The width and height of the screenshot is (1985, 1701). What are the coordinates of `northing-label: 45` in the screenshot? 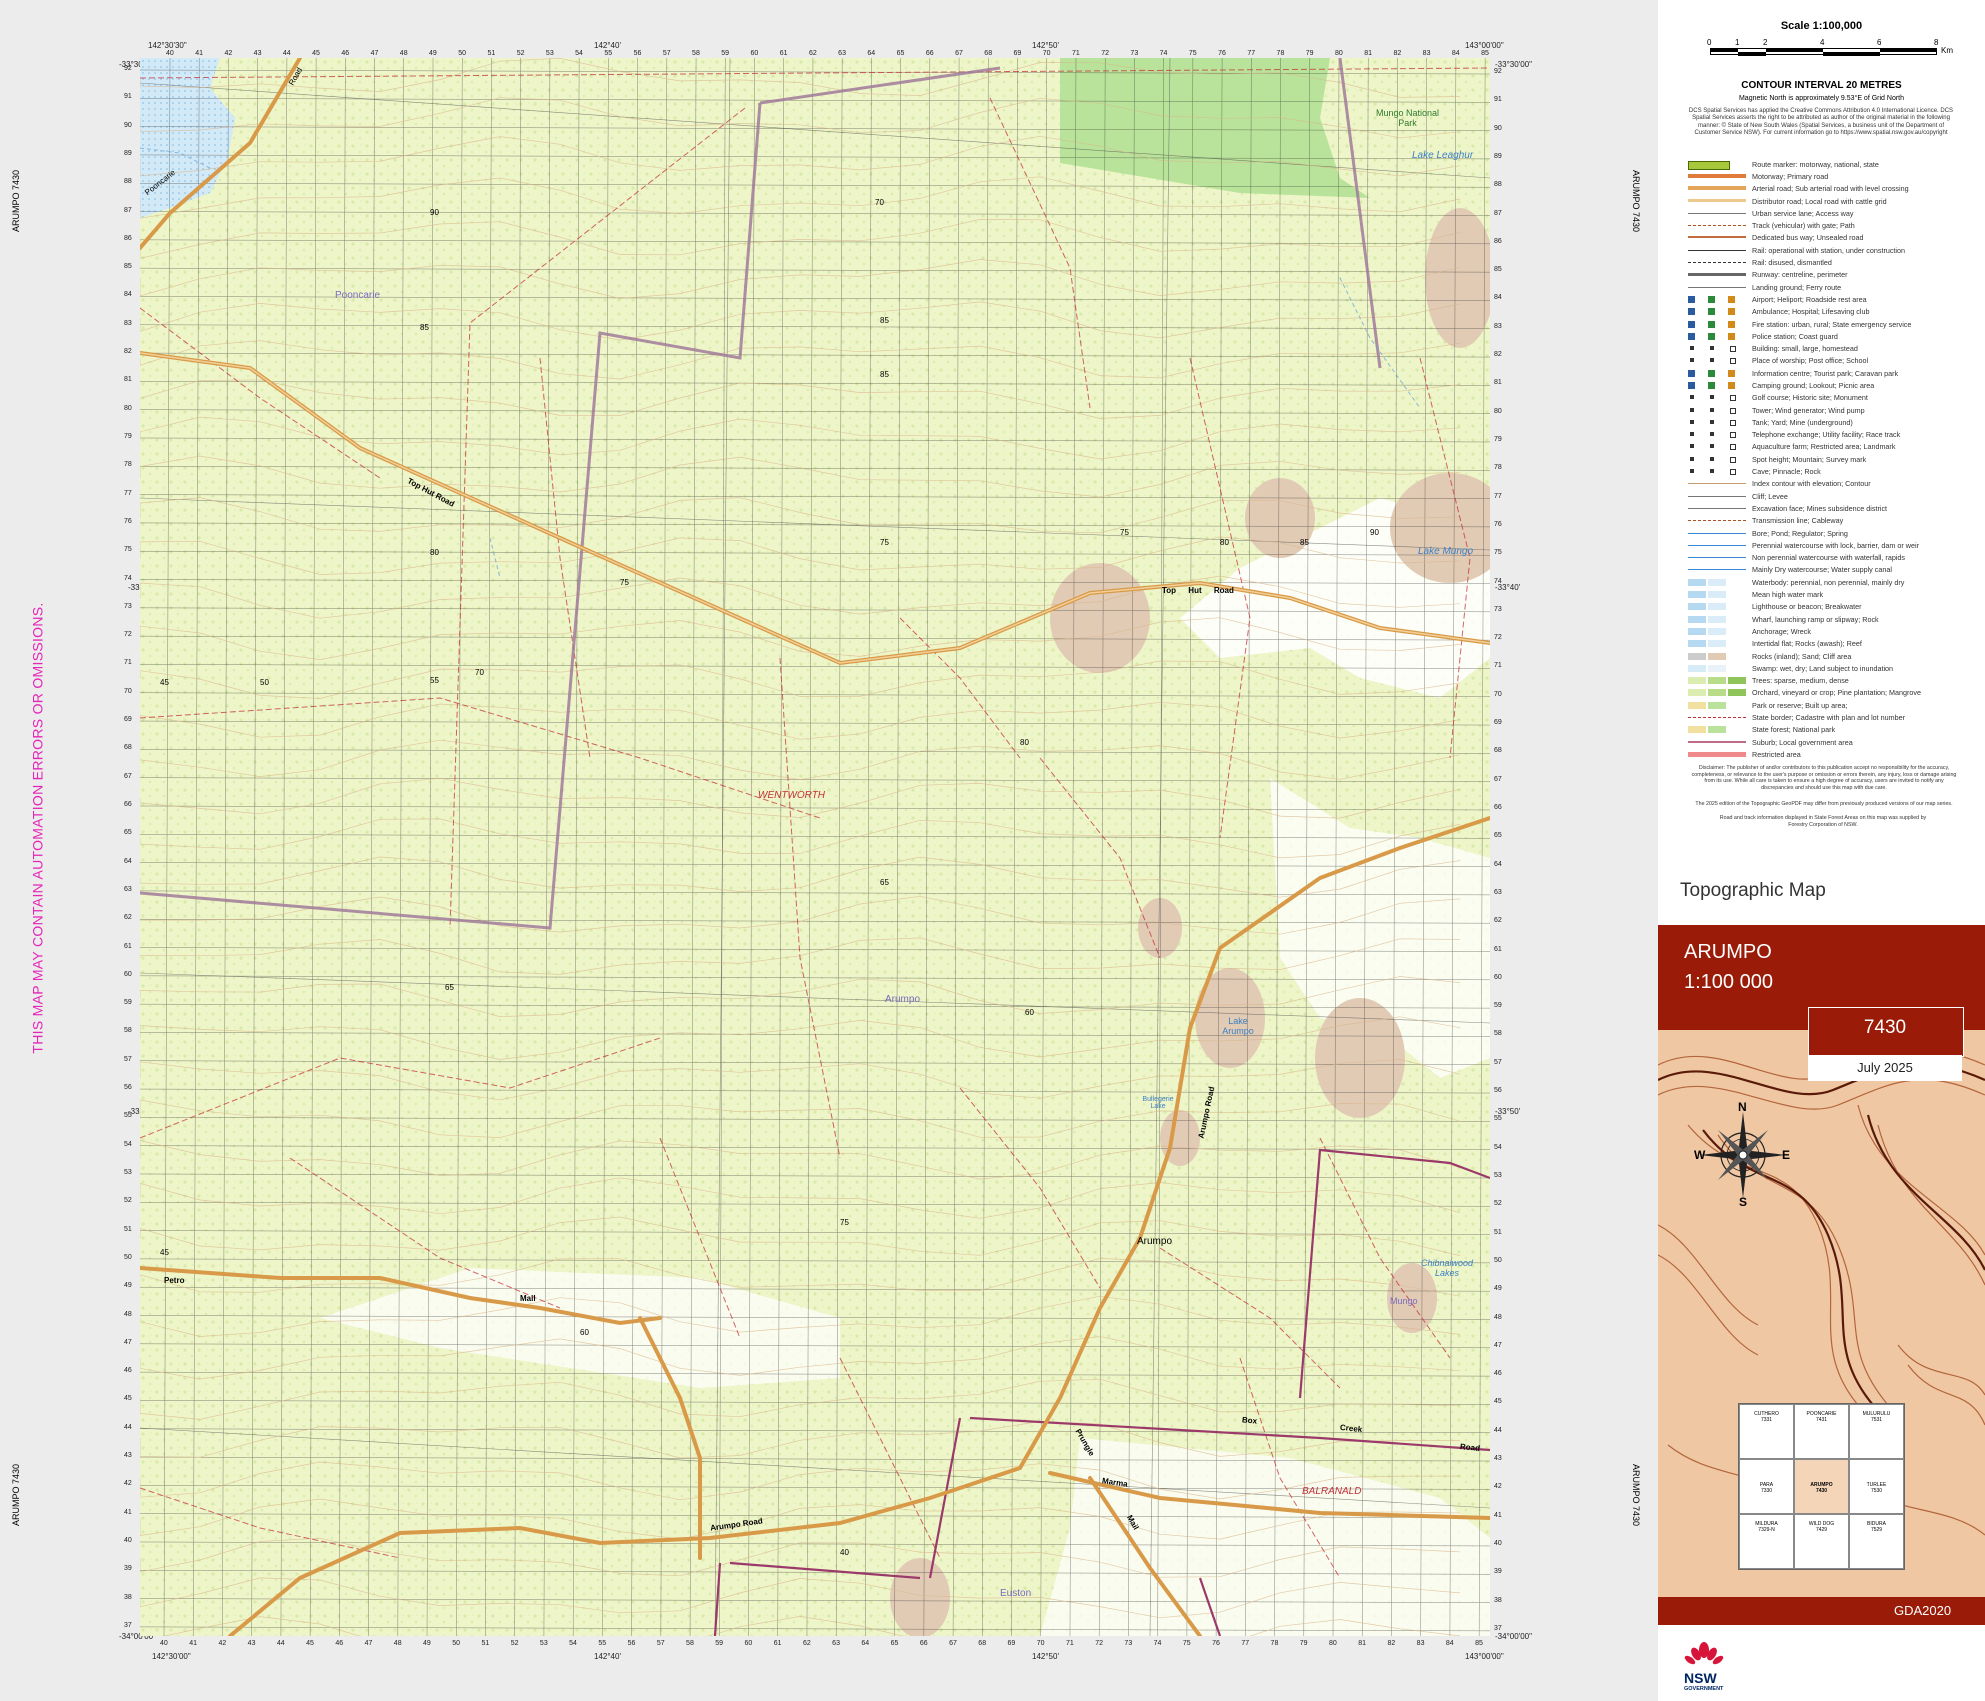 It's located at (128, 1399).